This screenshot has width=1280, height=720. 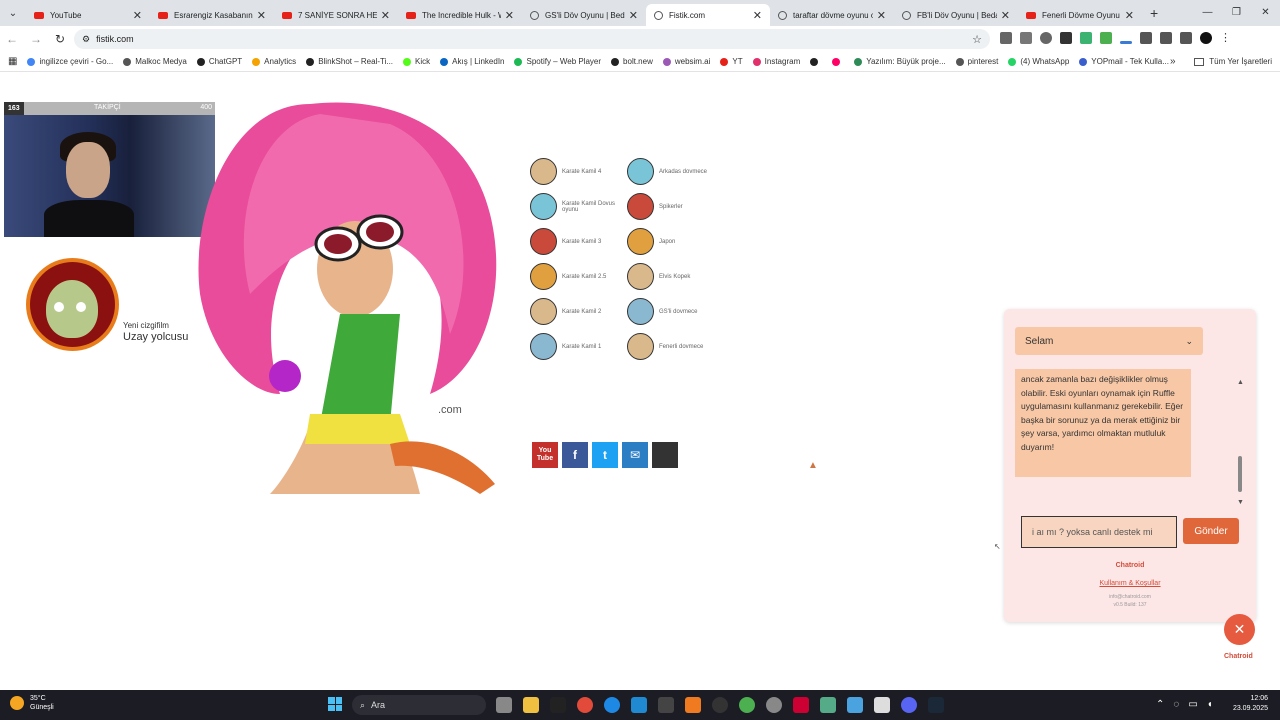 I want to click on browser-tab: FB'li Döv Oyunu | Beda ✕, so click(x=956, y=15).